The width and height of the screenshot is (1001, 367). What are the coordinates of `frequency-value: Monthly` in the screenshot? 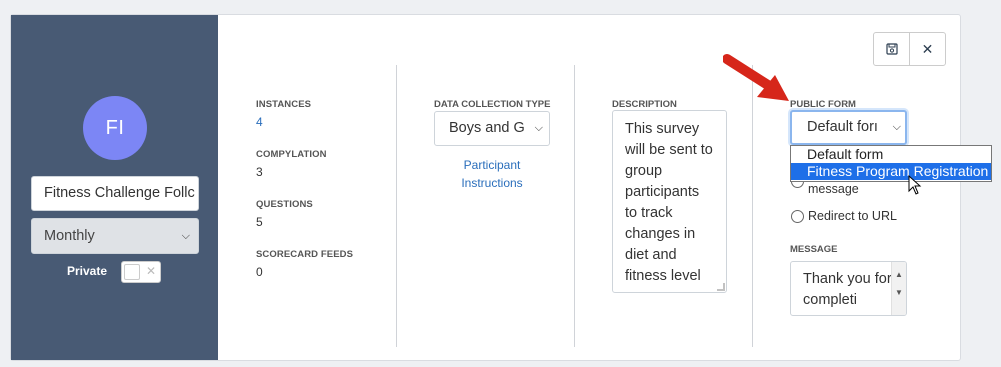 It's located at (69, 236).